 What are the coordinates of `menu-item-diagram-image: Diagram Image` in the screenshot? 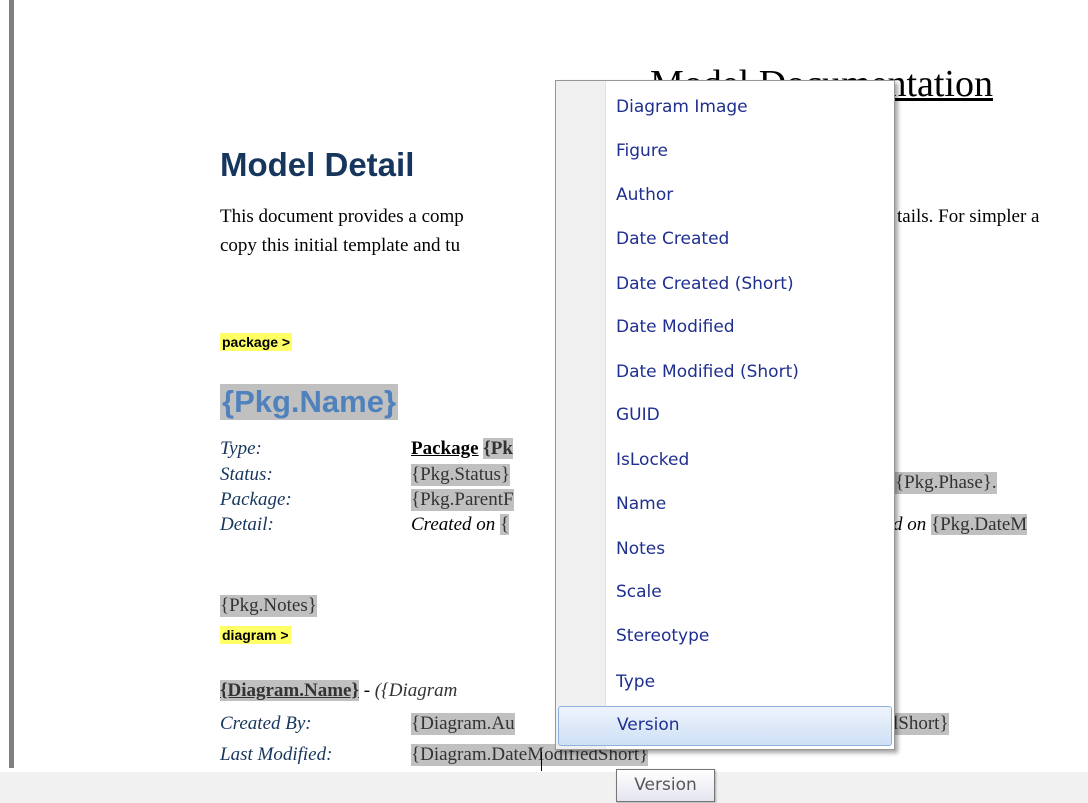 It's located at (724, 108).